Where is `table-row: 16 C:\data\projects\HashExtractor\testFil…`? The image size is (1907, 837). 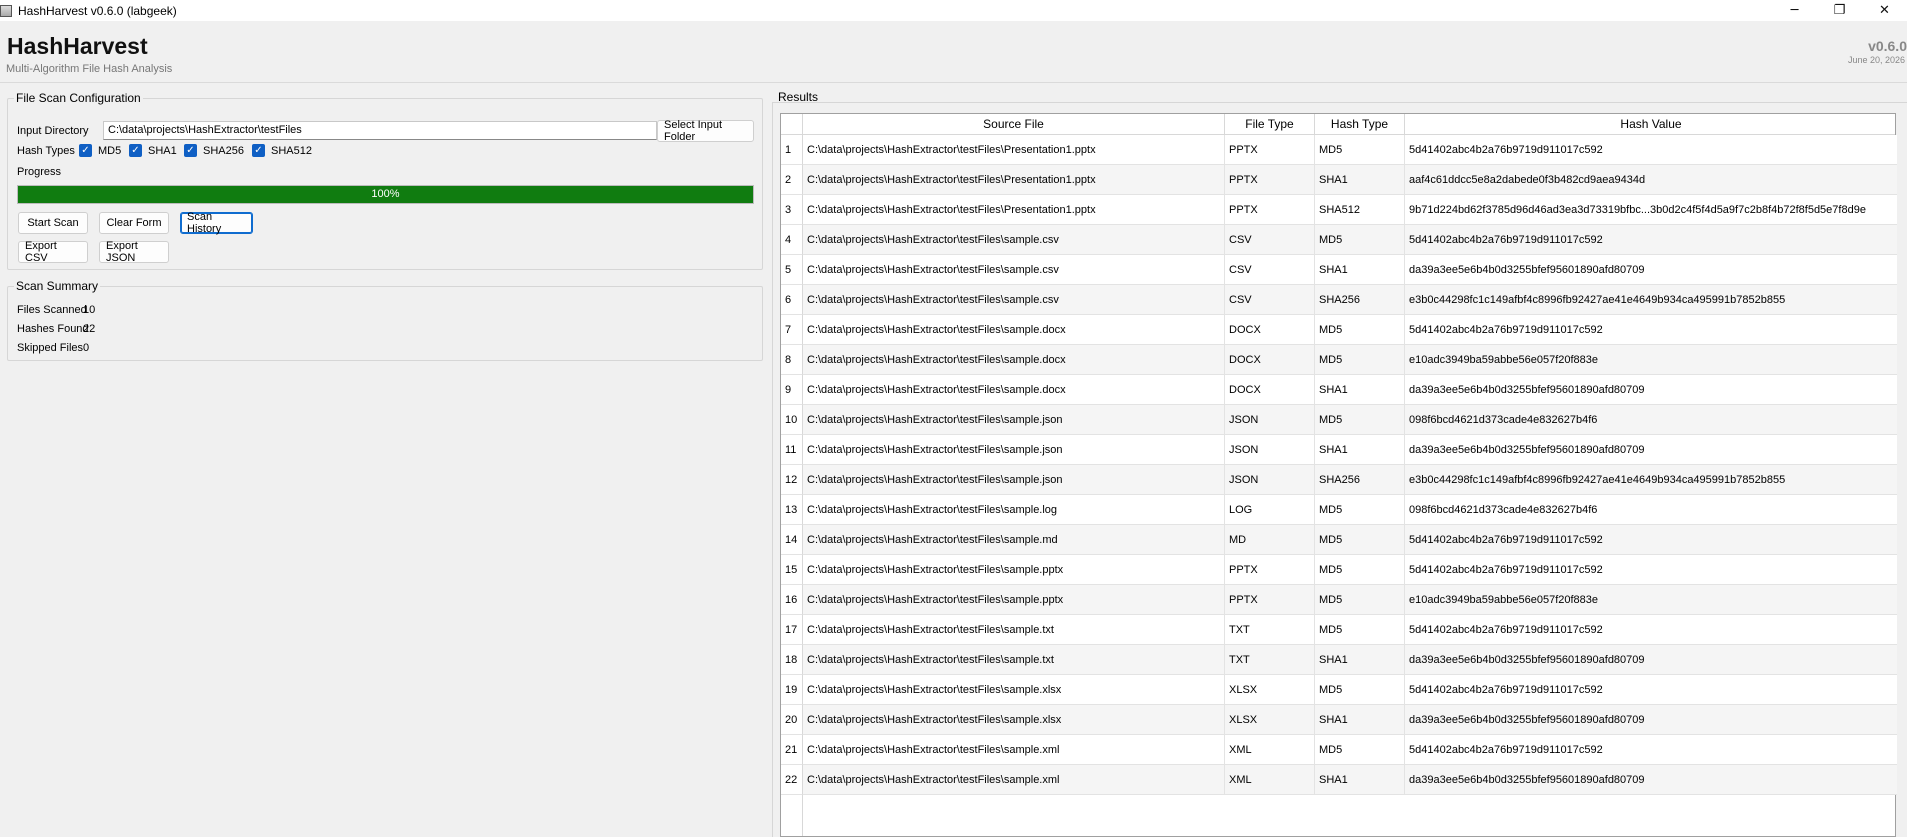 table-row: 16 C:\data\projects\HashExtractor\testFil… is located at coordinates (1339, 600).